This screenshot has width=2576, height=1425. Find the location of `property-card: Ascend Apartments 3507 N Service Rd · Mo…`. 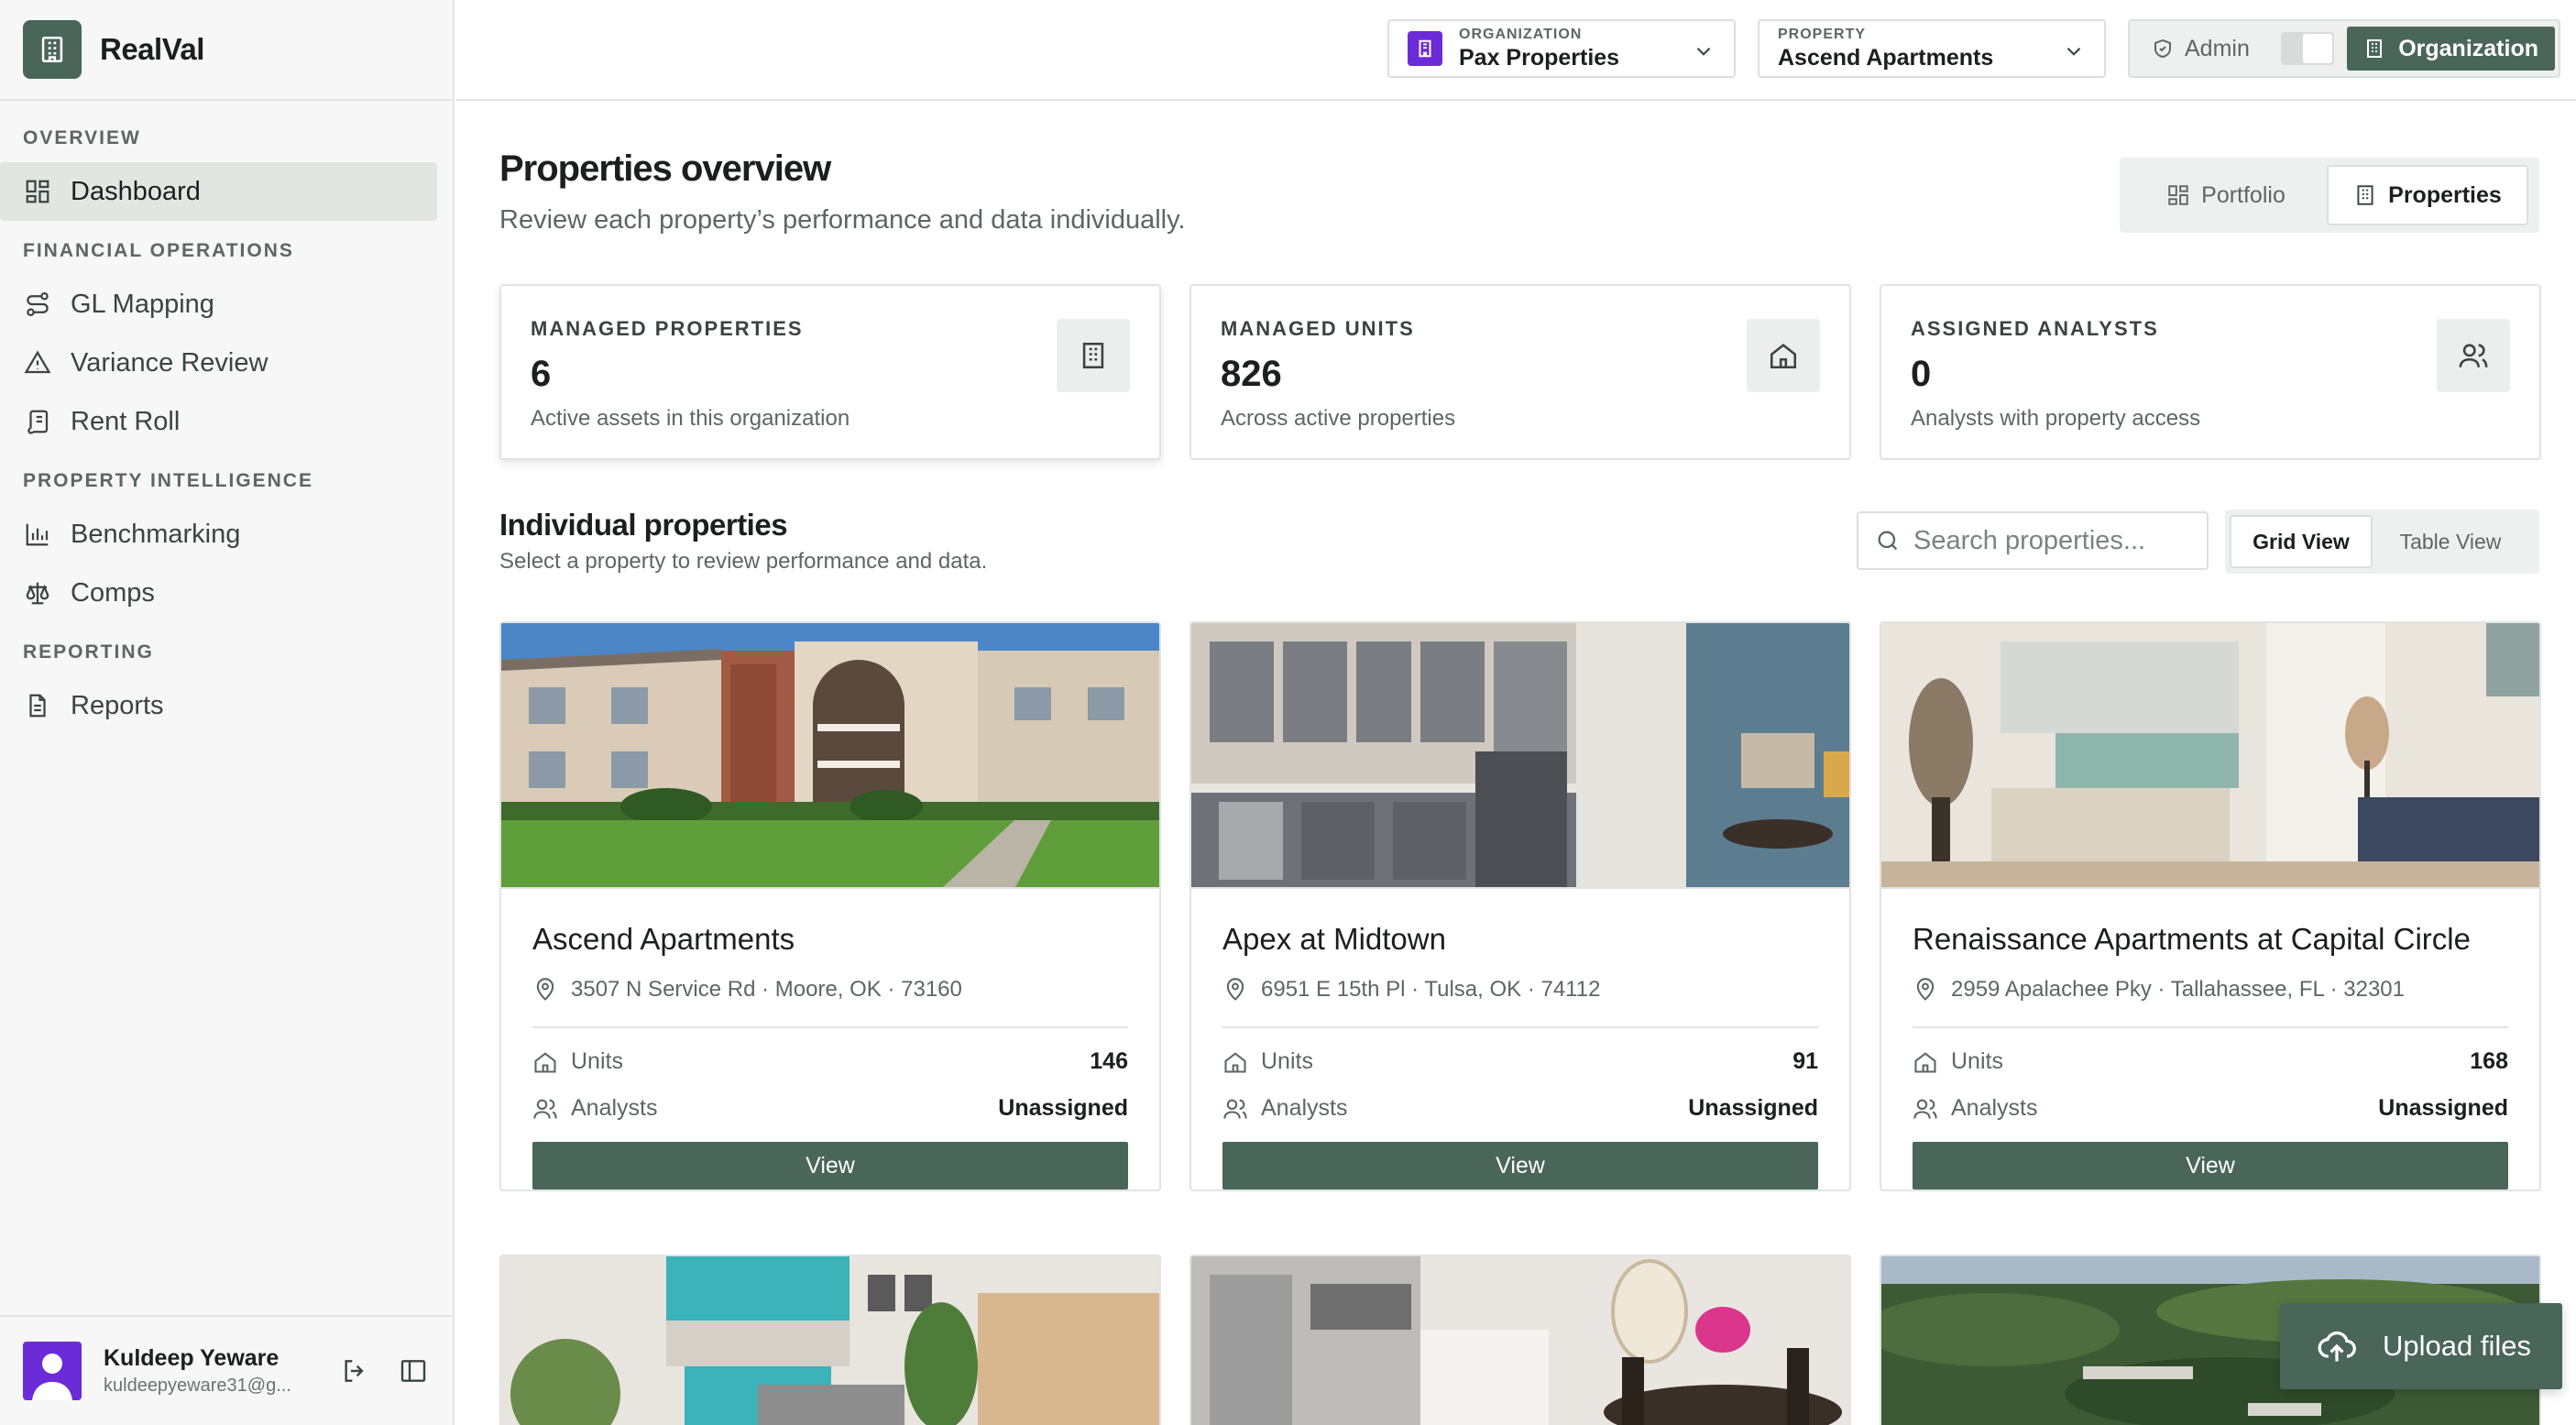

property-card: Ascend Apartments 3507 N Service Rd · Mo… is located at coordinates (830, 906).